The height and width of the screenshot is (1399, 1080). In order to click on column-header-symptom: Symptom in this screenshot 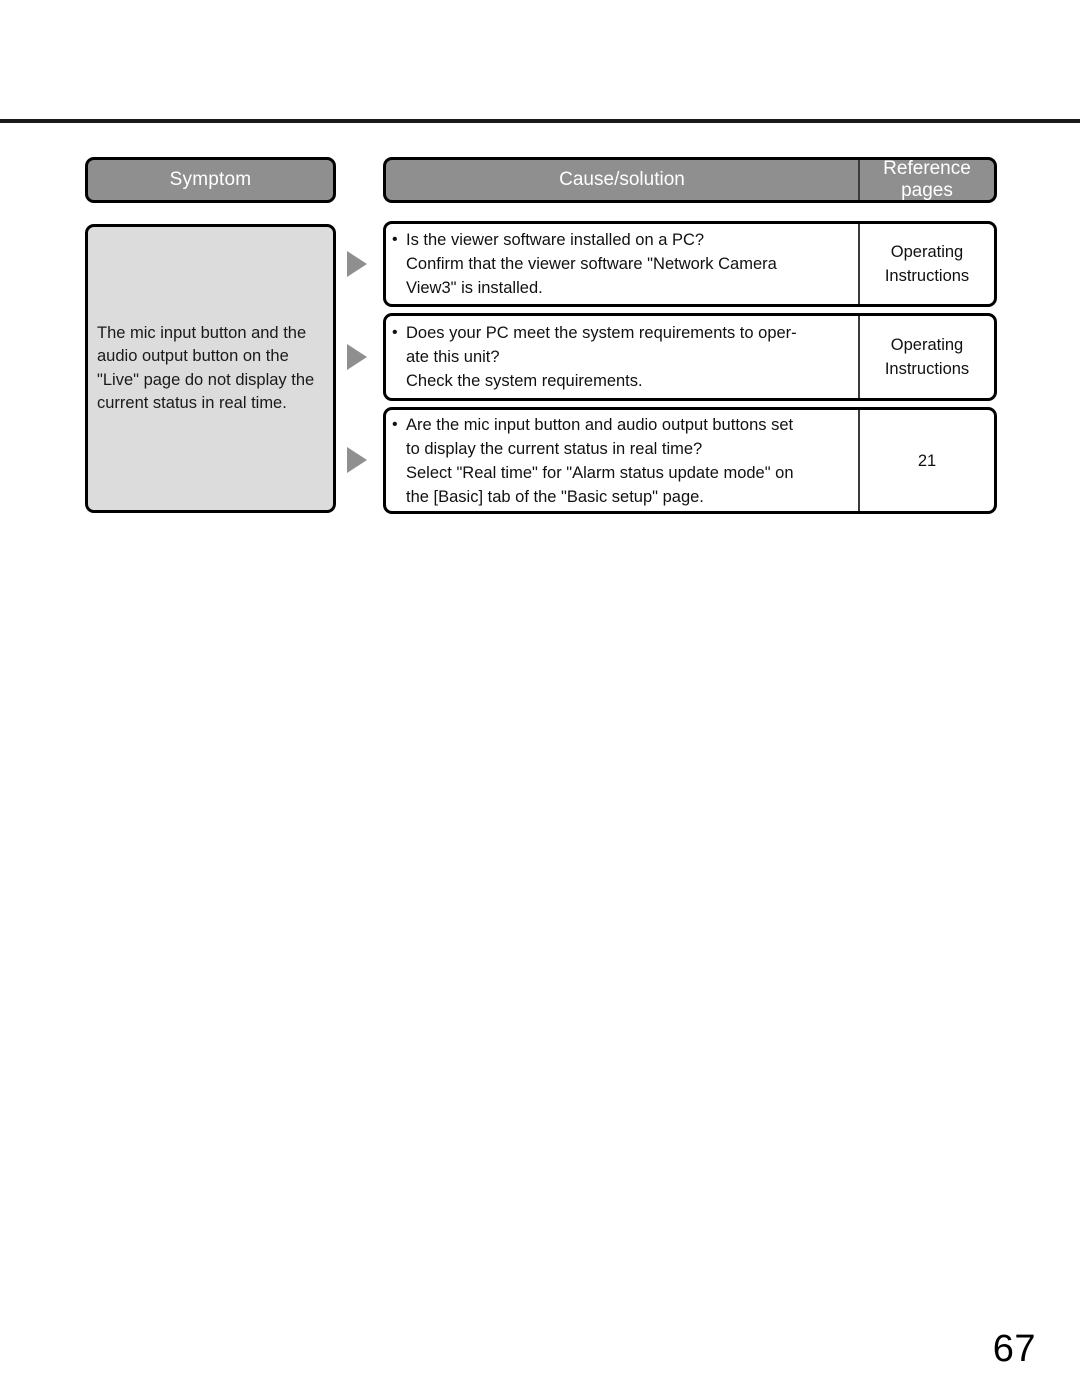, I will do `click(210, 180)`.